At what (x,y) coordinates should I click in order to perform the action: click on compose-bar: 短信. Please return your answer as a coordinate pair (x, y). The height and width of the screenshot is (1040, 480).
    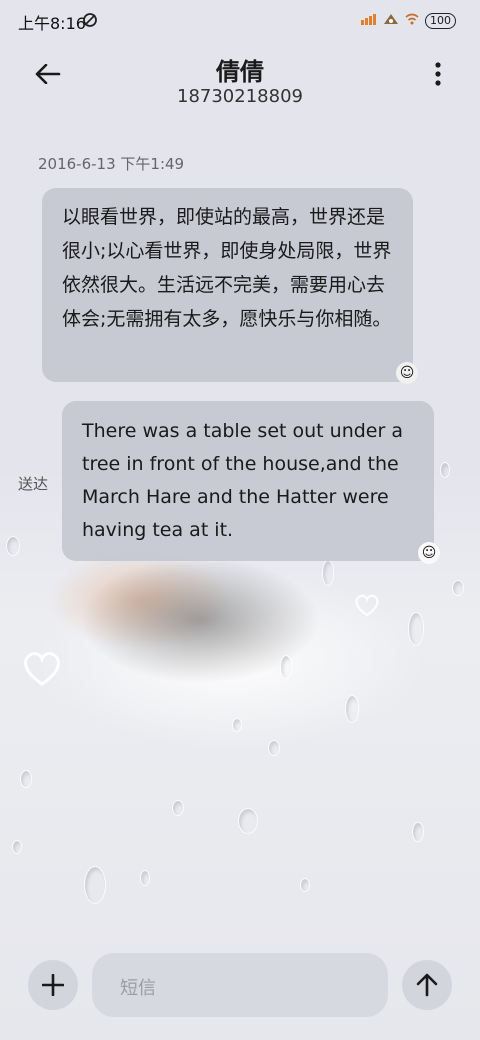
    Looking at the image, I should click on (240, 985).